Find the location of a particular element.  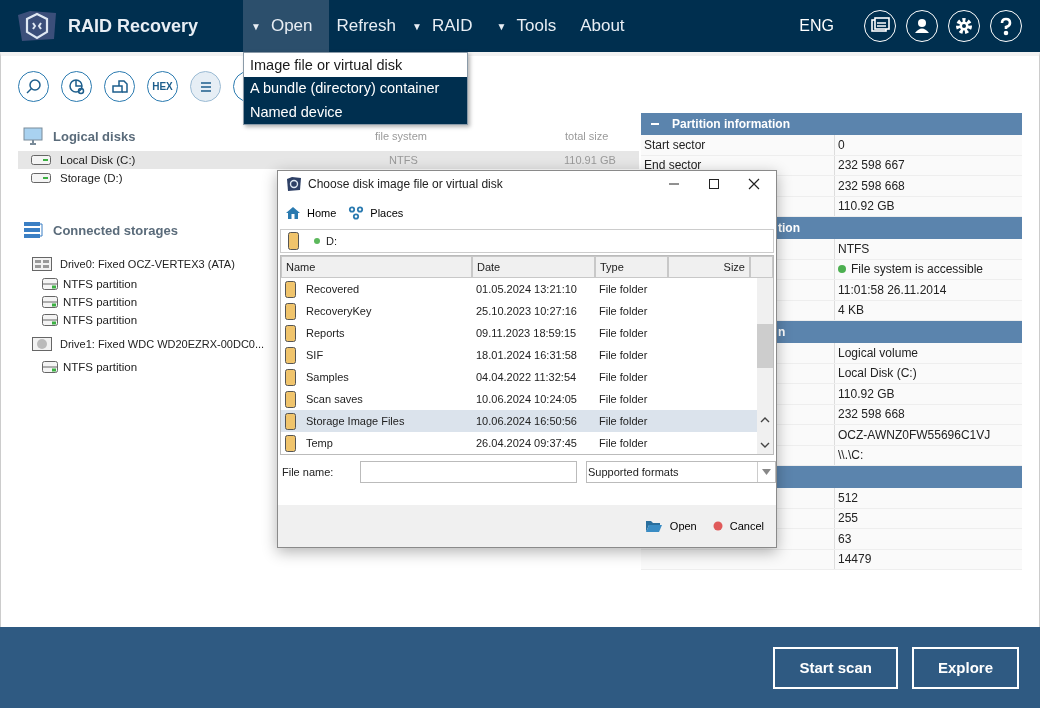

dialog-title: Choose disk image file or virtual disk is located at coordinates (405, 183).